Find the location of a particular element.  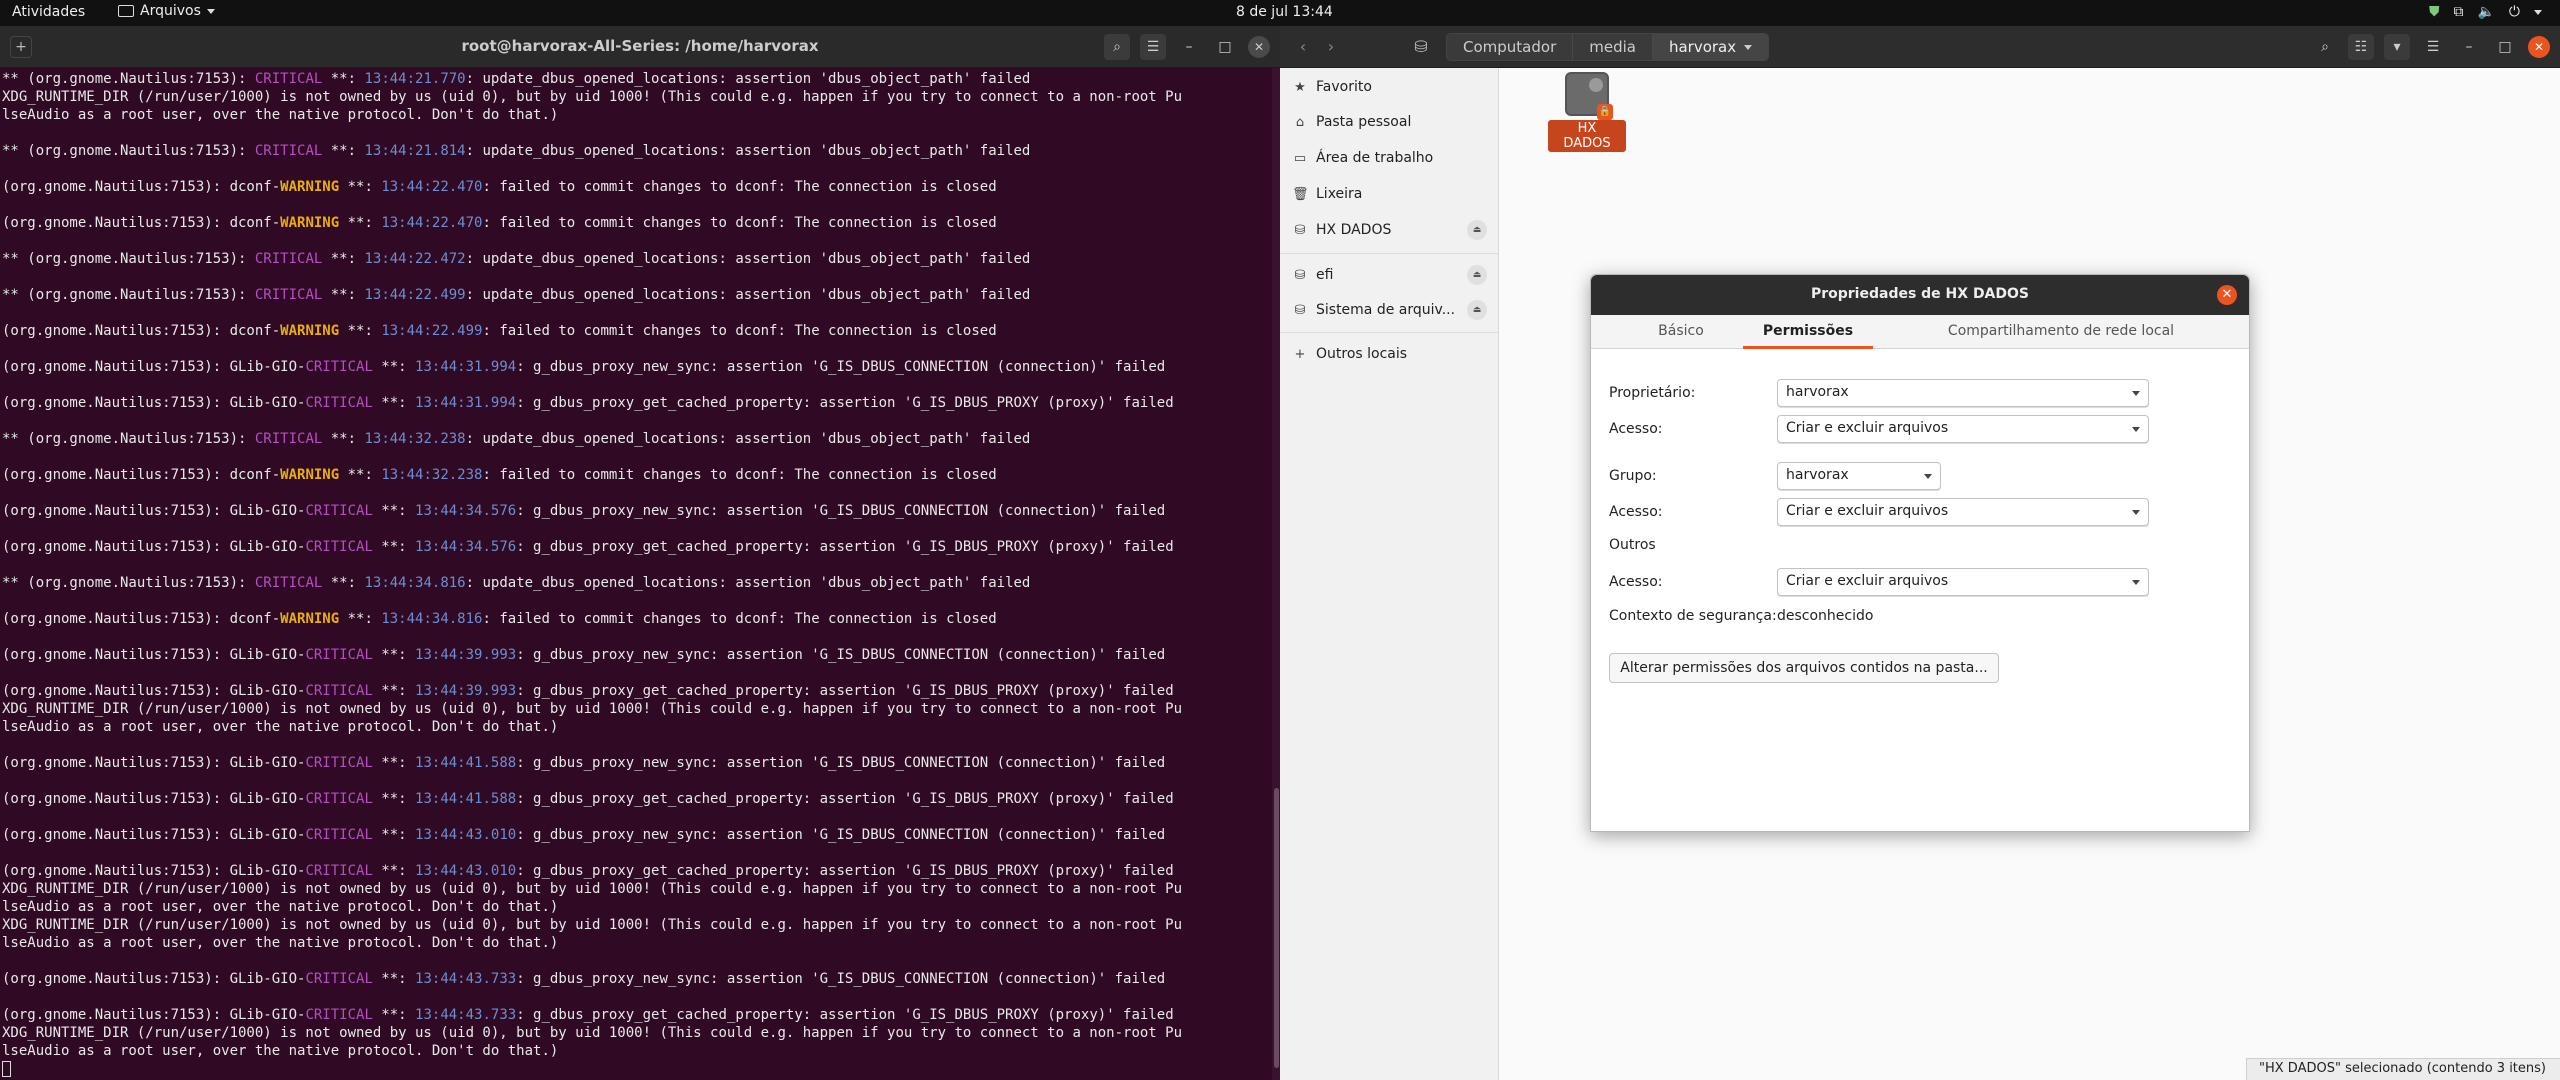

network-icon: ⧉ is located at coordinates (2458, 12).